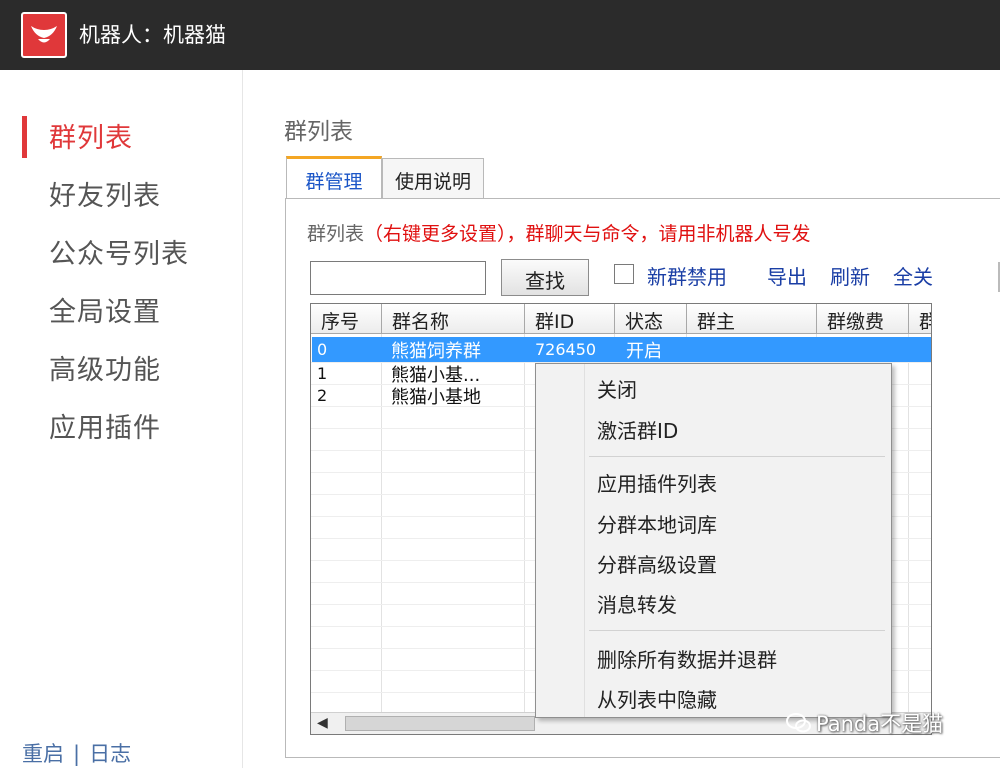  What do you see at coordinates (44, 35) in the screenshot?
I see `app-logo-icon` at bounding box center [44, 35].